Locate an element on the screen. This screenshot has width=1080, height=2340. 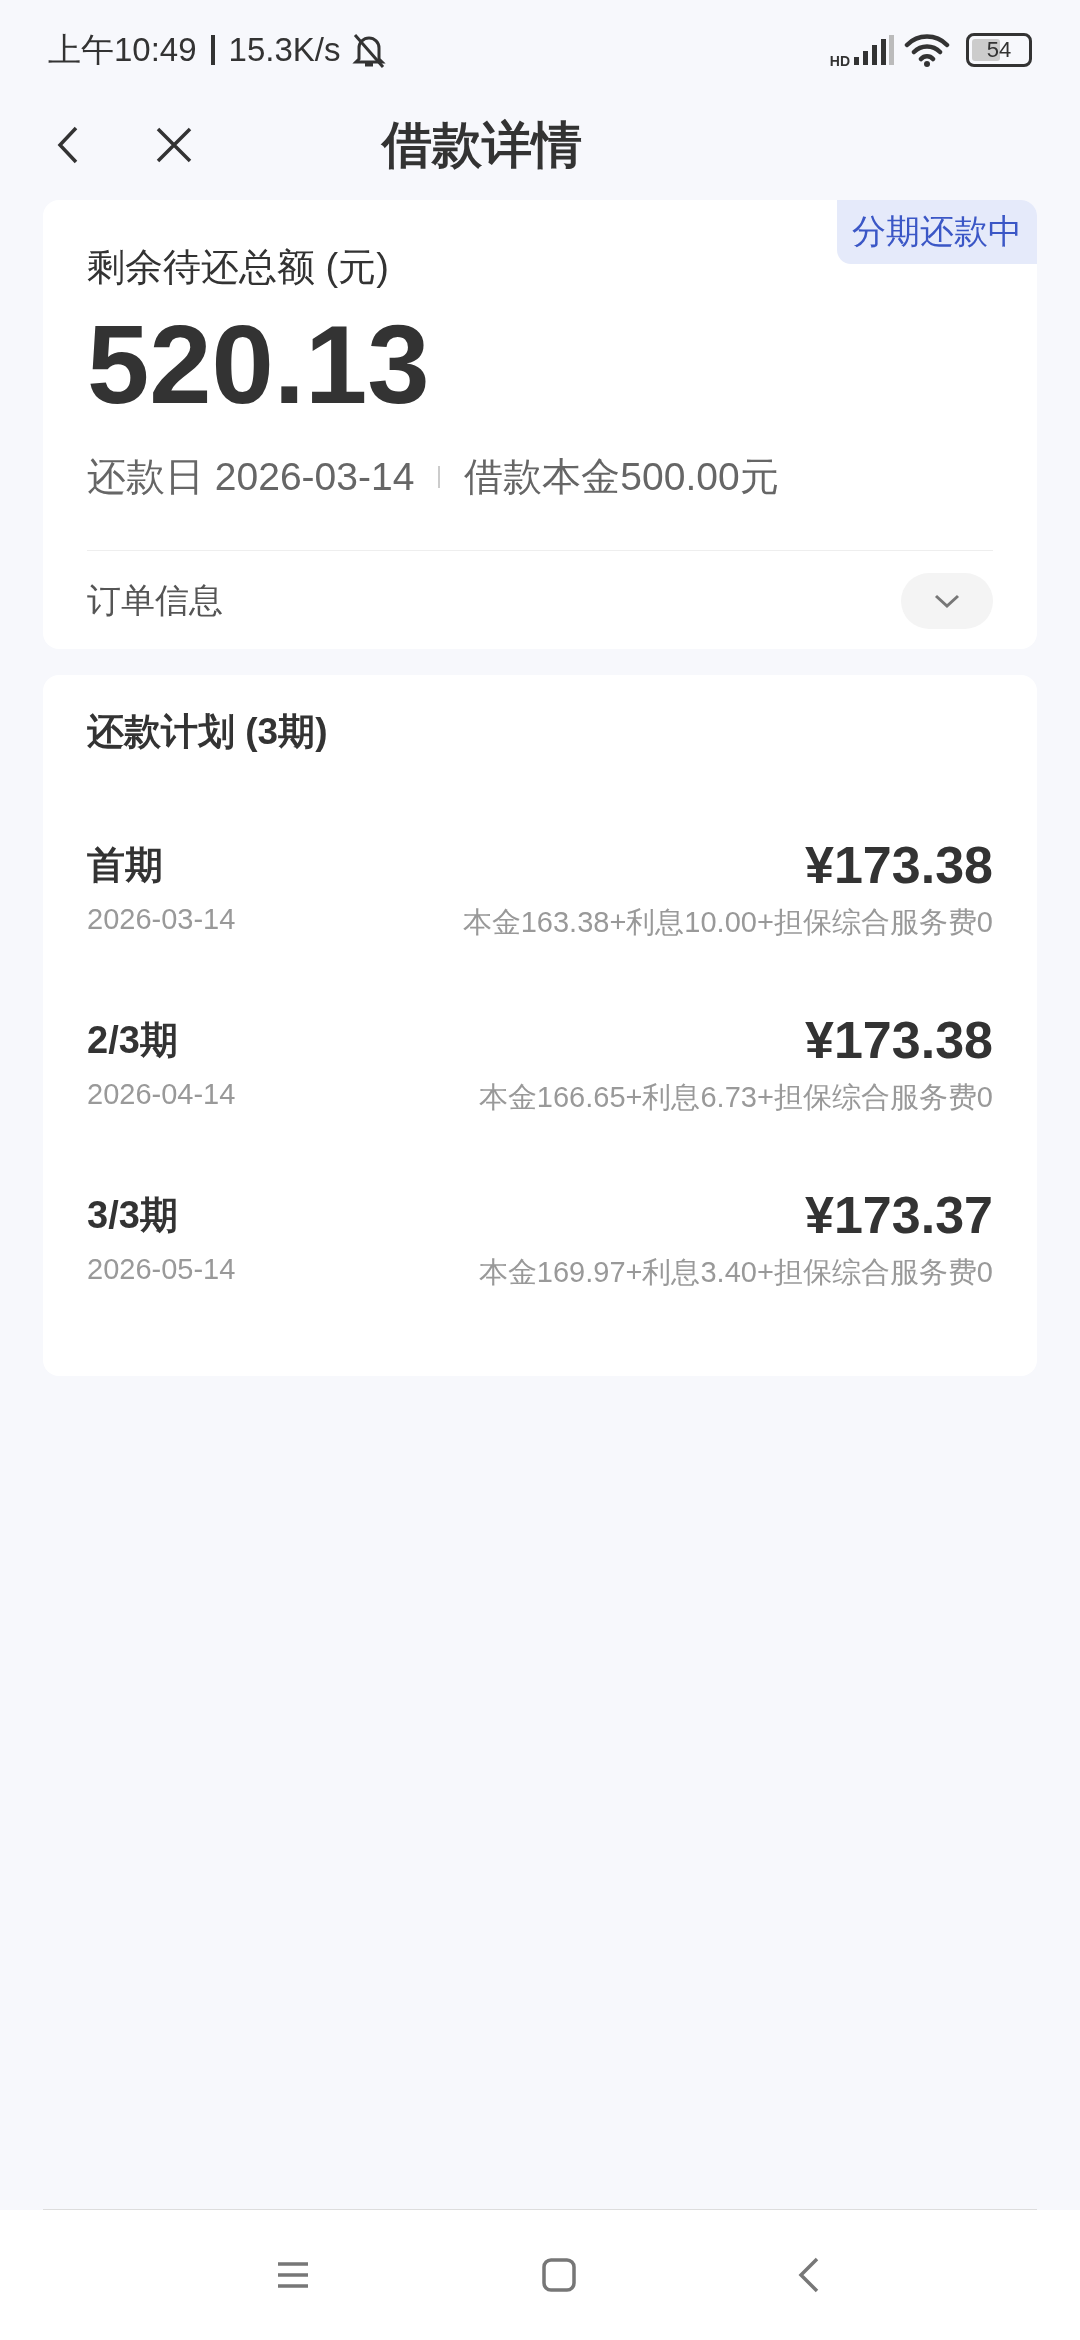
due-date: 2026-05-14 is located at coordinates (161, 1270).